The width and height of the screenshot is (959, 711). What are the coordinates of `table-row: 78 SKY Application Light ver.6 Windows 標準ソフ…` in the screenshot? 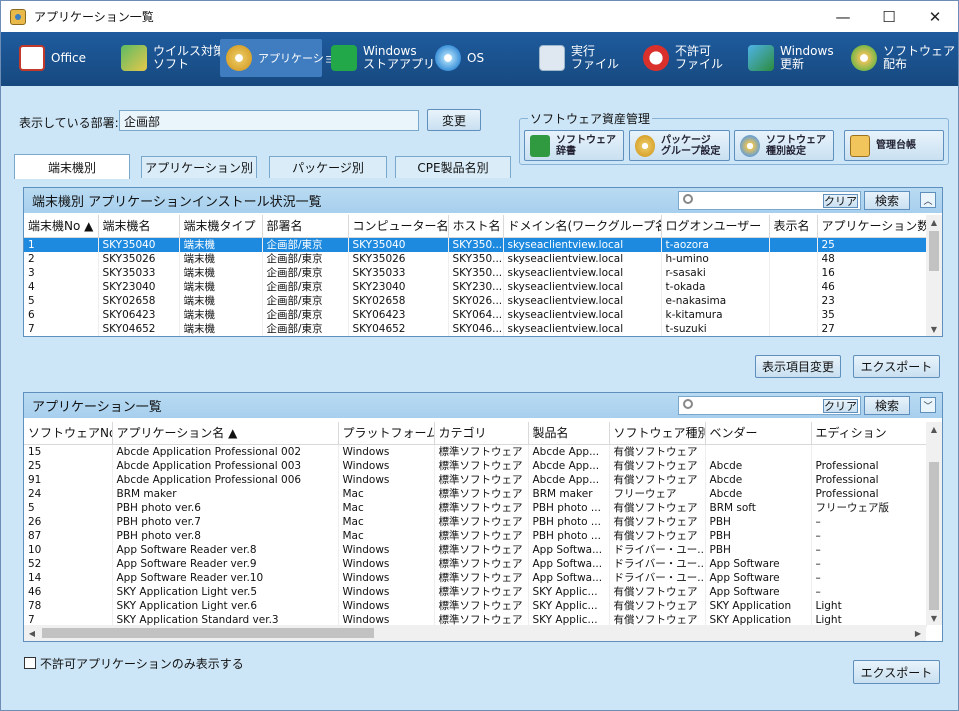 It's located at (475, 605).